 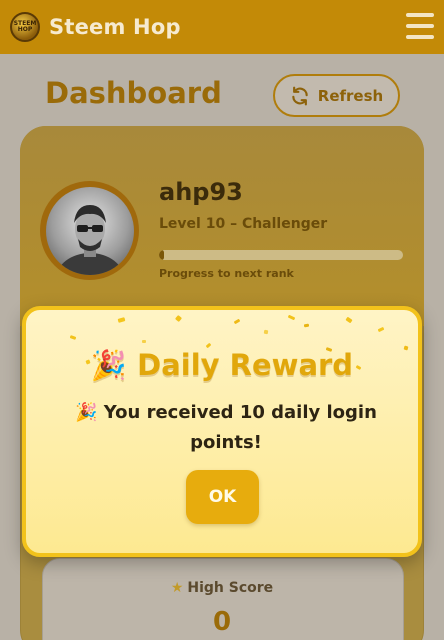 I want to click on avatar-photo, so click(x=89, y=230).